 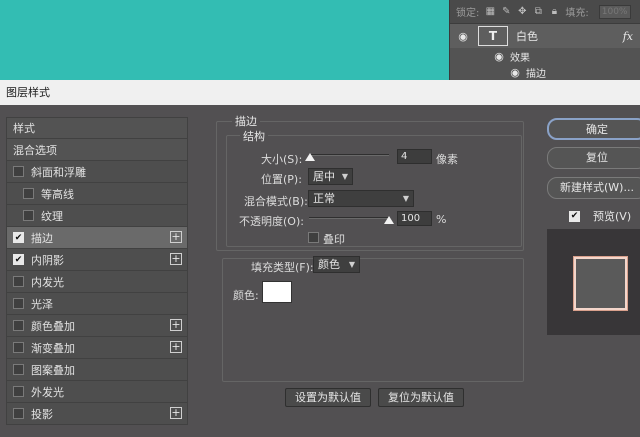 What do you see at coordinates (522, 11) in the screenshot?
I see `lock-move-icon: ✥` at bounding box center [522, 11].